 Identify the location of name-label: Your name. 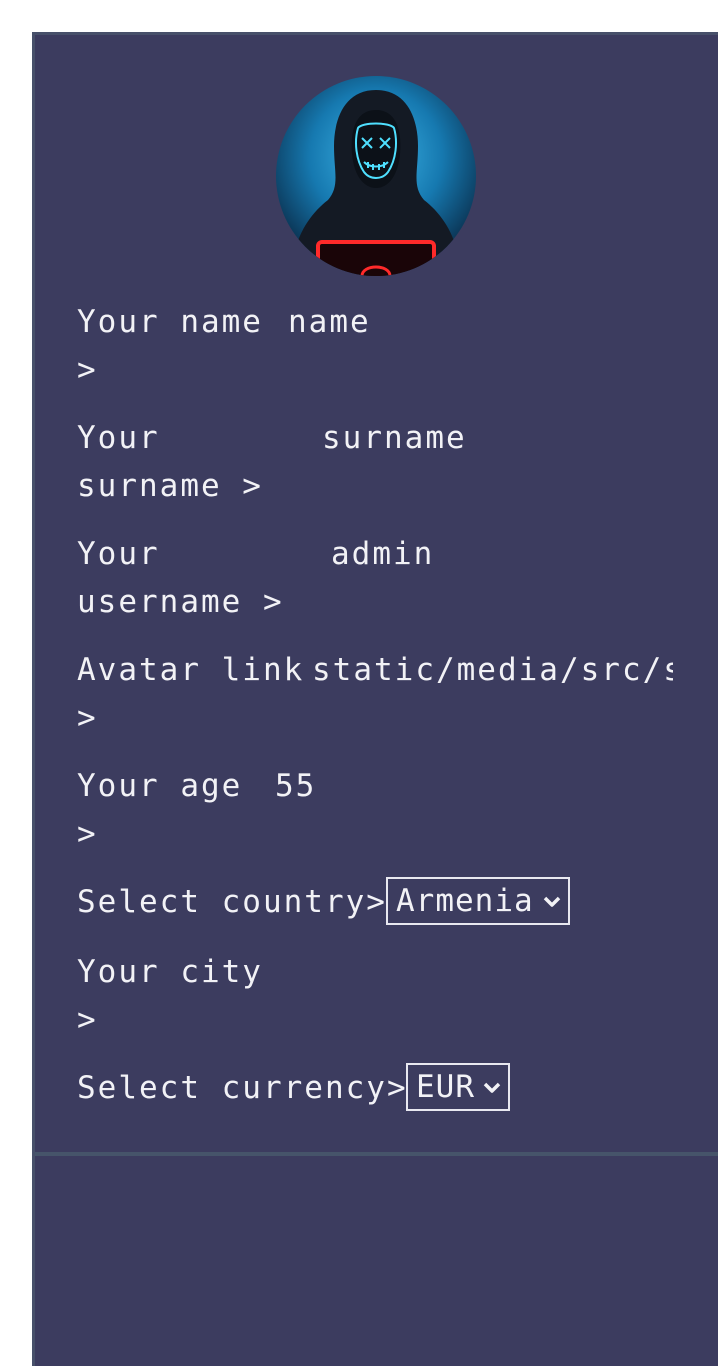
(170, 322).